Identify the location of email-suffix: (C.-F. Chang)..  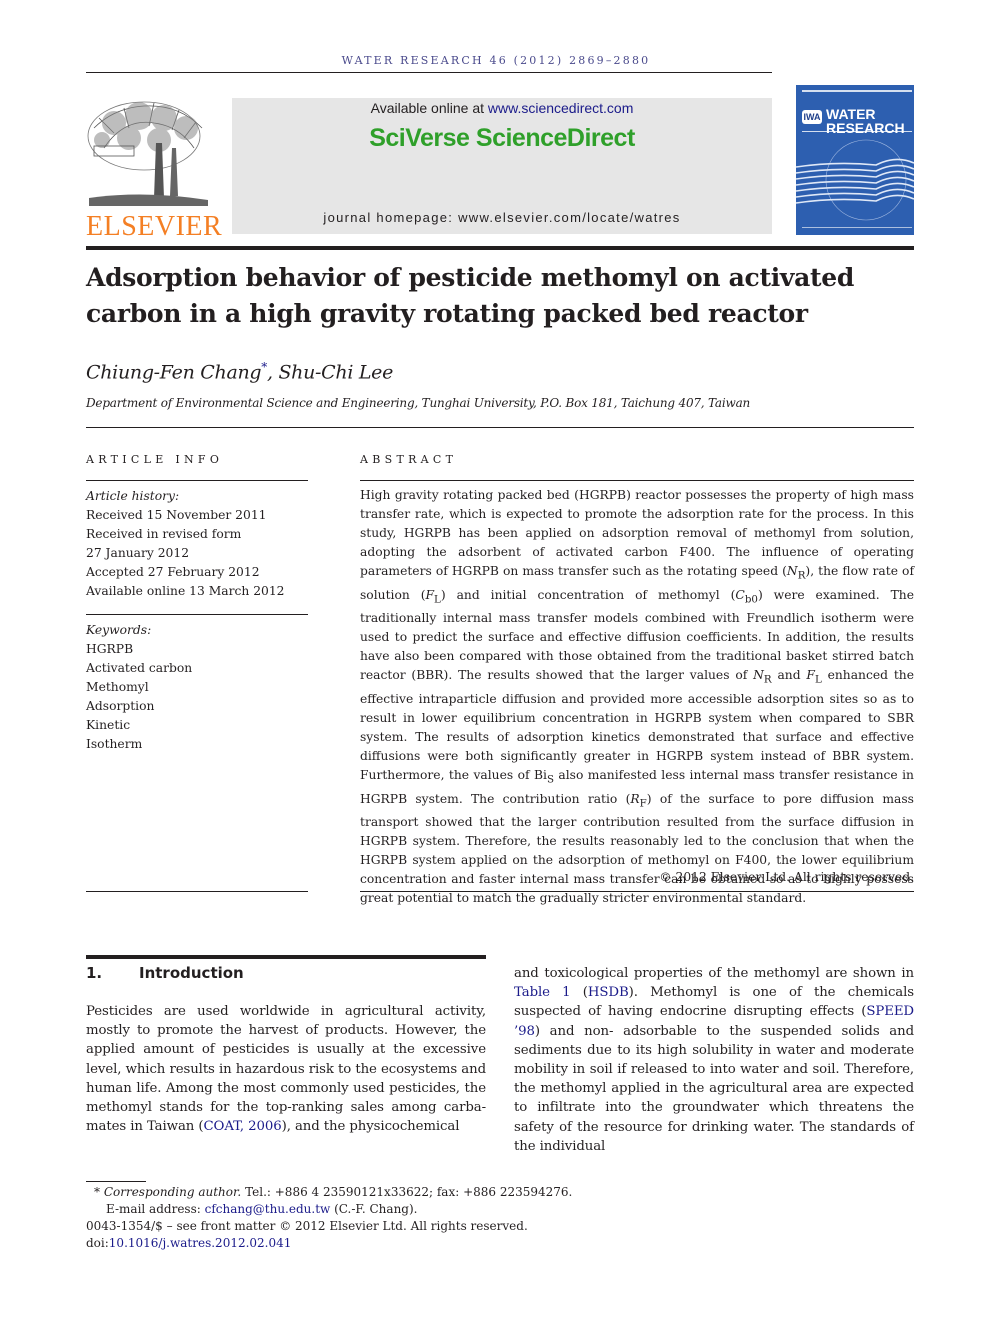
(374, 1209).